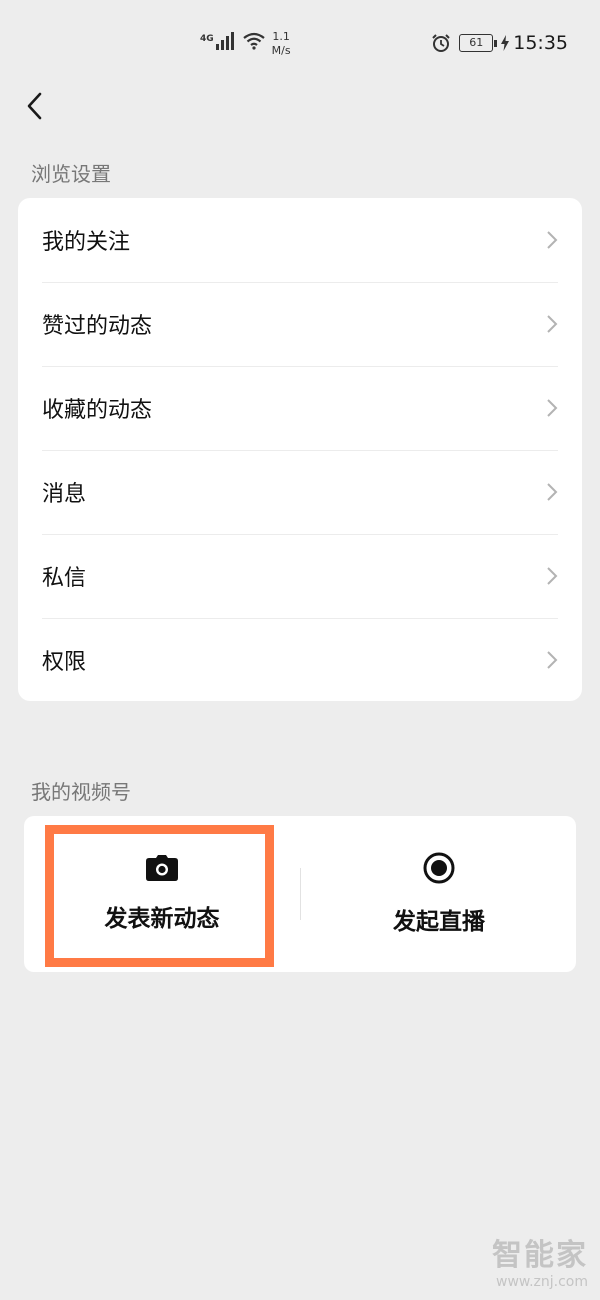 The width and height of the screenshot is (600, 1300). I want to click on battery-icon: 61, so click(478, 43).